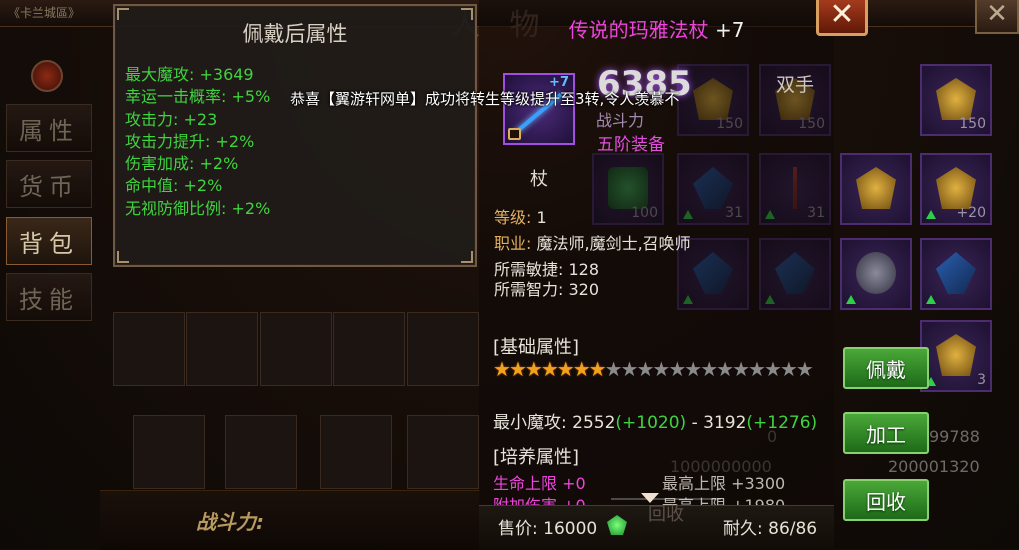 The height and width of the screenshot is (550, 1019). What do you see at coordinates (665, 369) in the screenshot?
I see `star-rating: ★★★★★★★★★★★★★★★★★★★★` at bounding box center [665, 369].